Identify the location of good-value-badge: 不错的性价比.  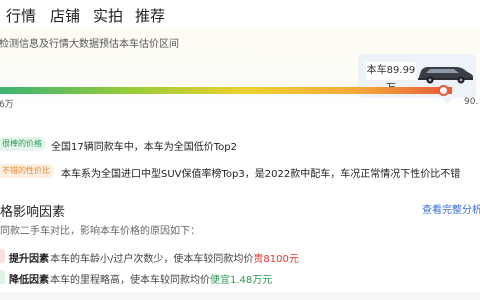
(27, 171).